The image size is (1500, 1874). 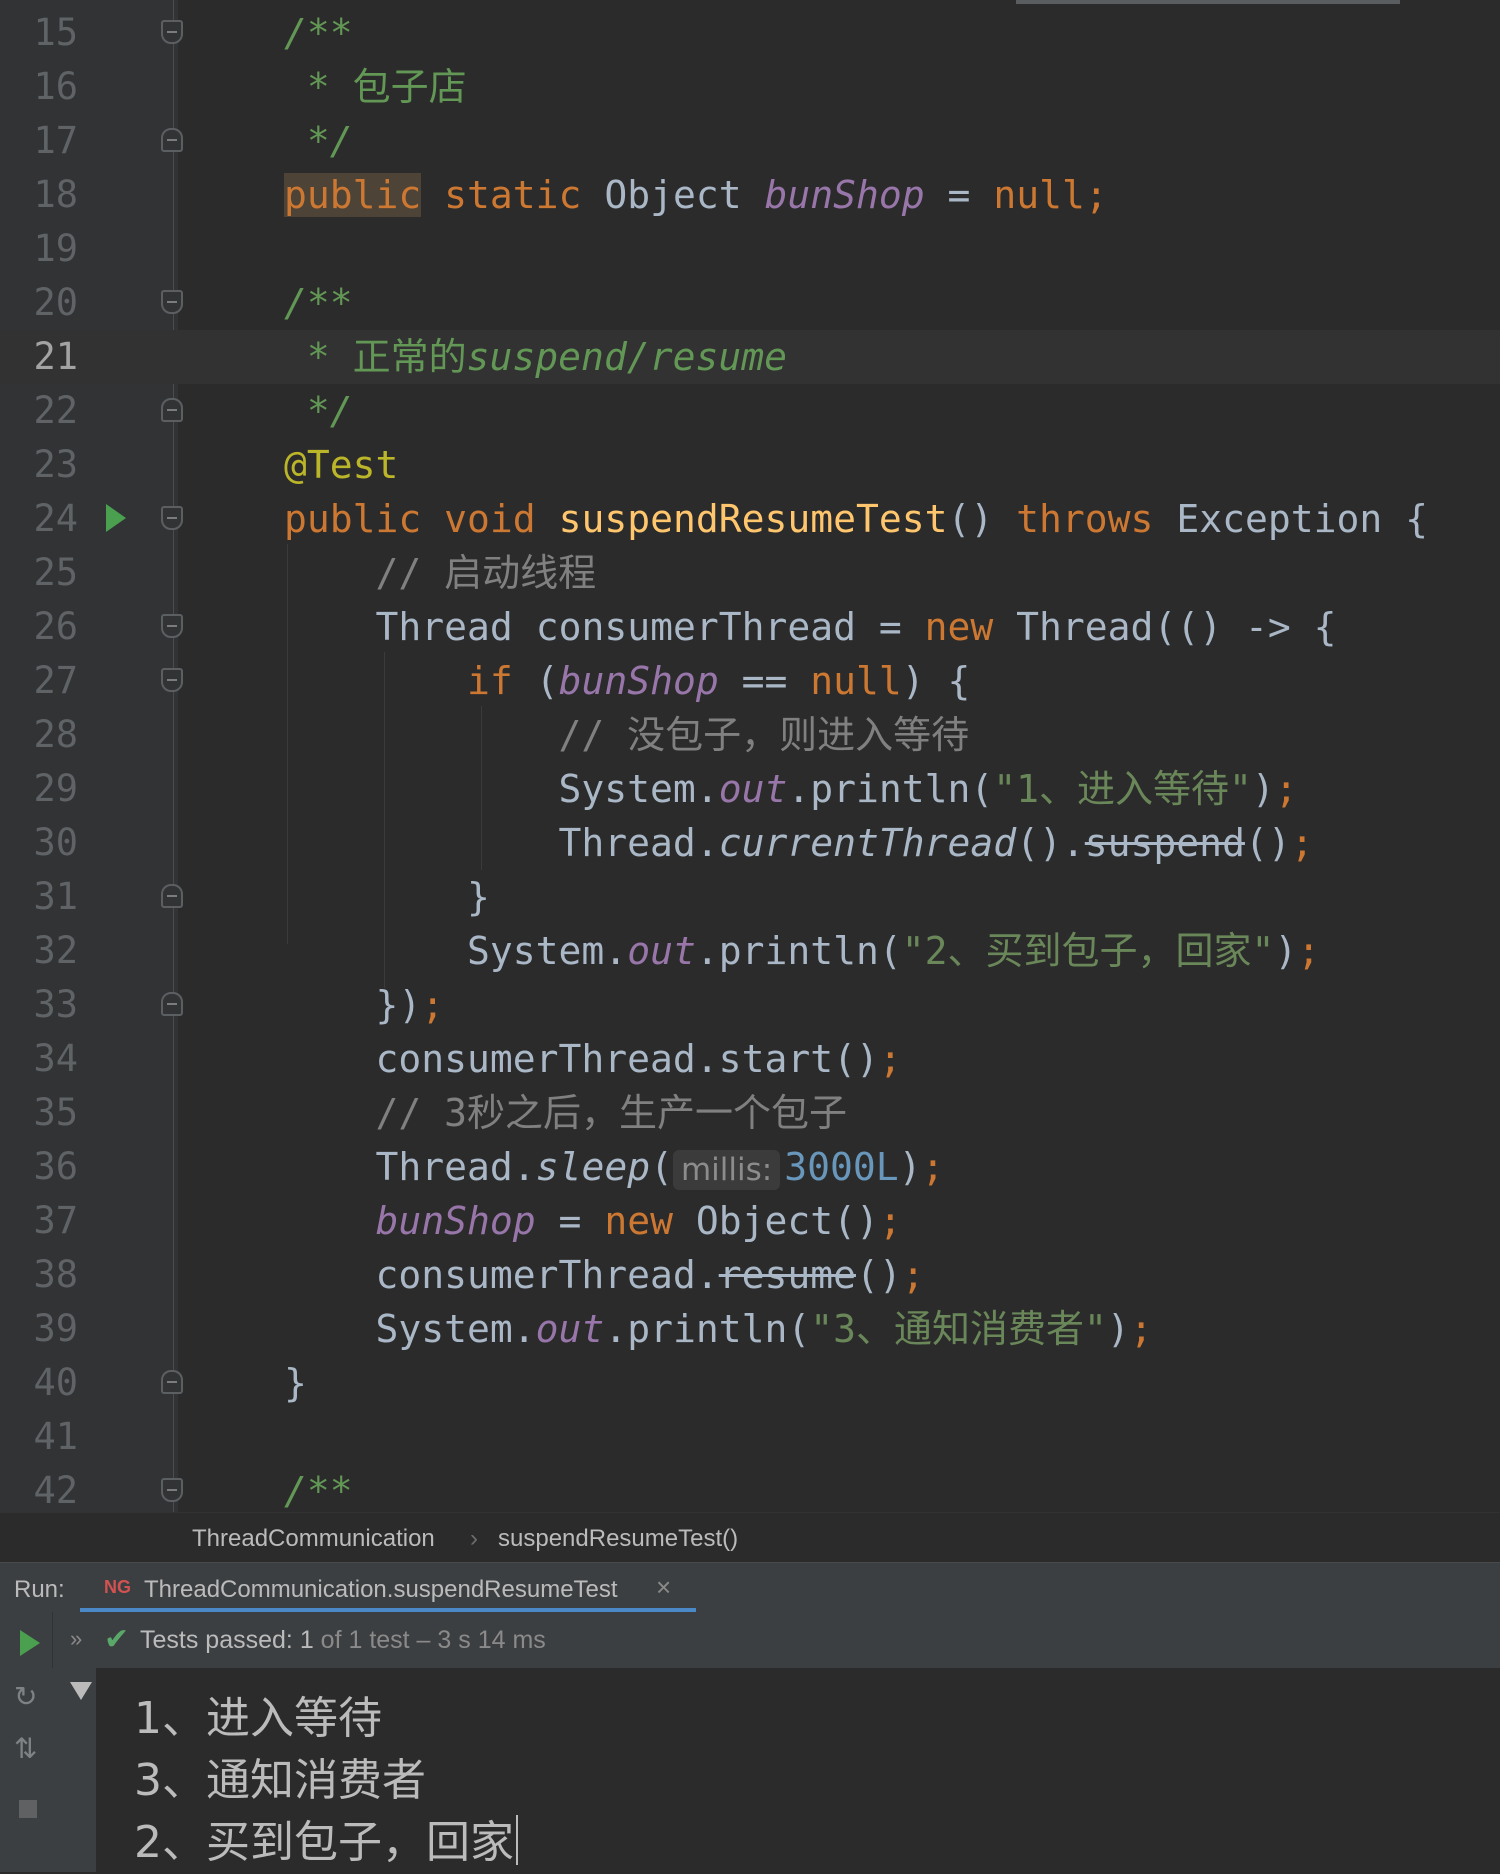 I want to click on line-code: Thread.currentThread().suspend();, so click(x=936, y=843).